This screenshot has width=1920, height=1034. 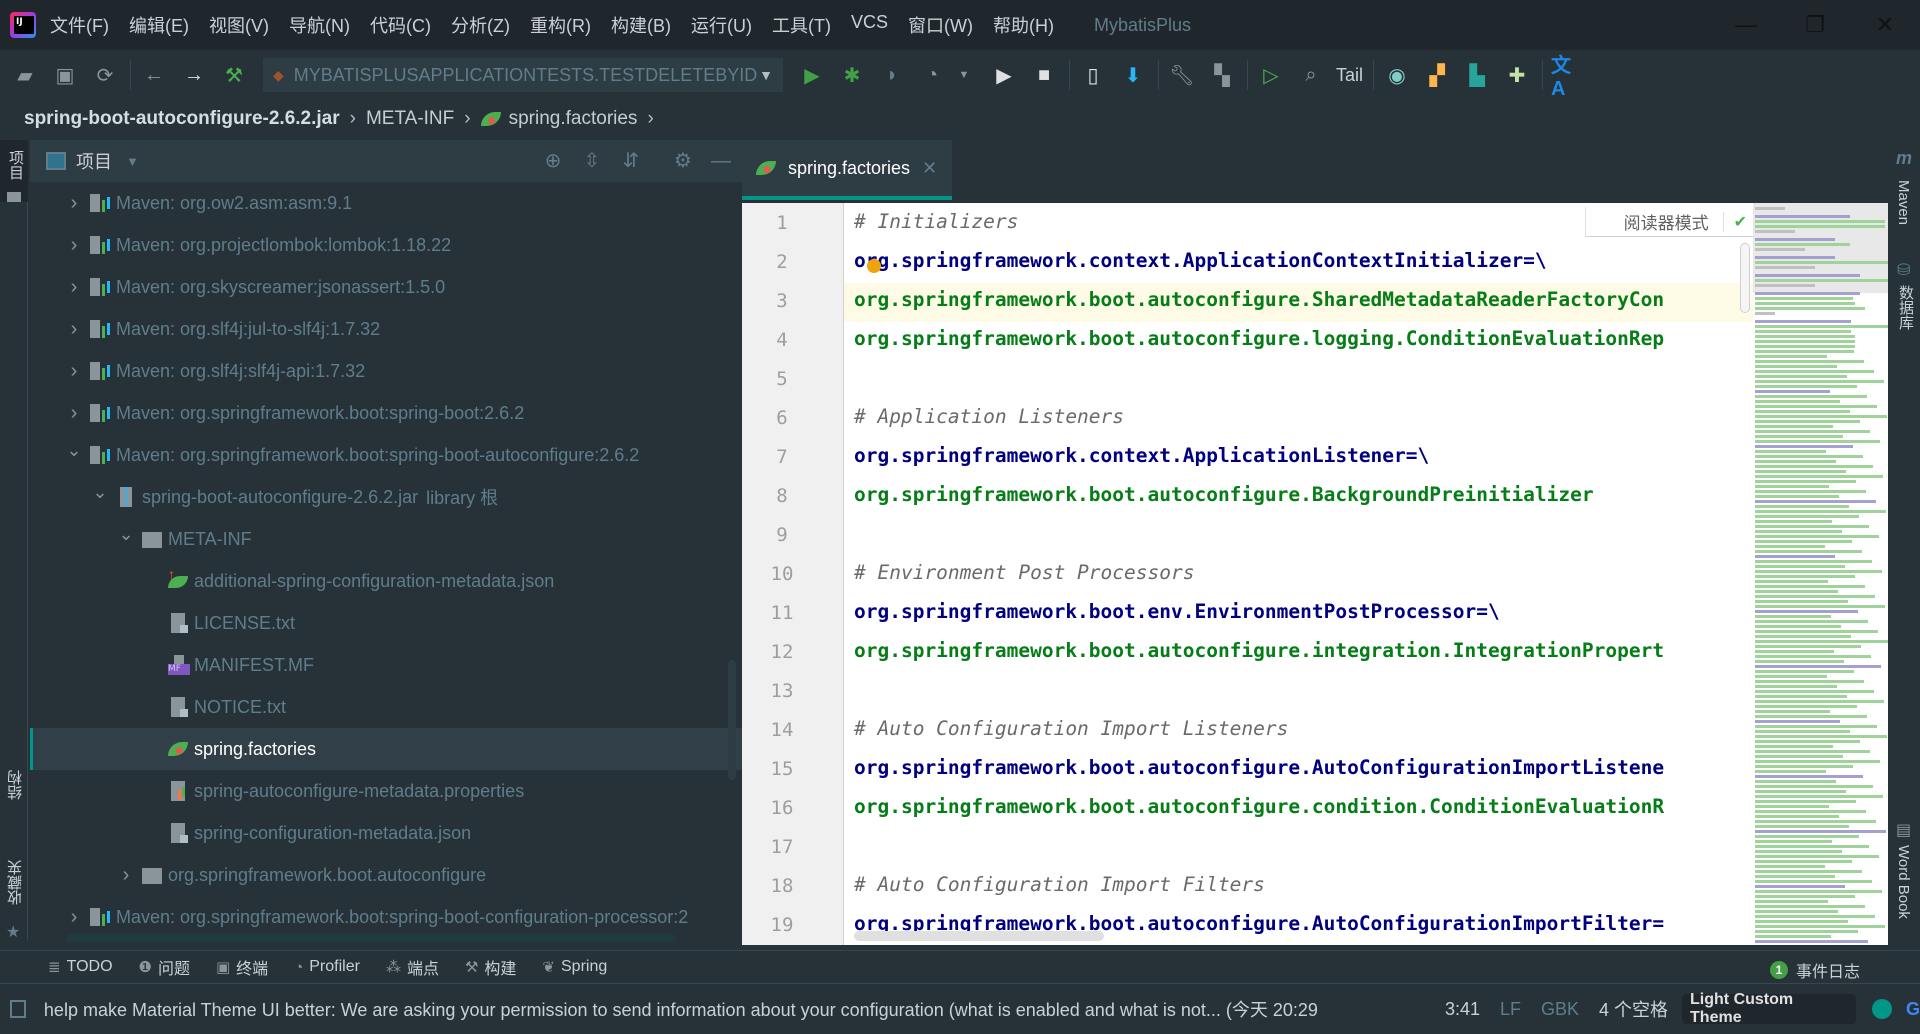 What do you see at coordinates (327, 967) in the screenshot?
I see `bottom-tab-profiler: ◔ Profiler` at bounding box center [327, 967].